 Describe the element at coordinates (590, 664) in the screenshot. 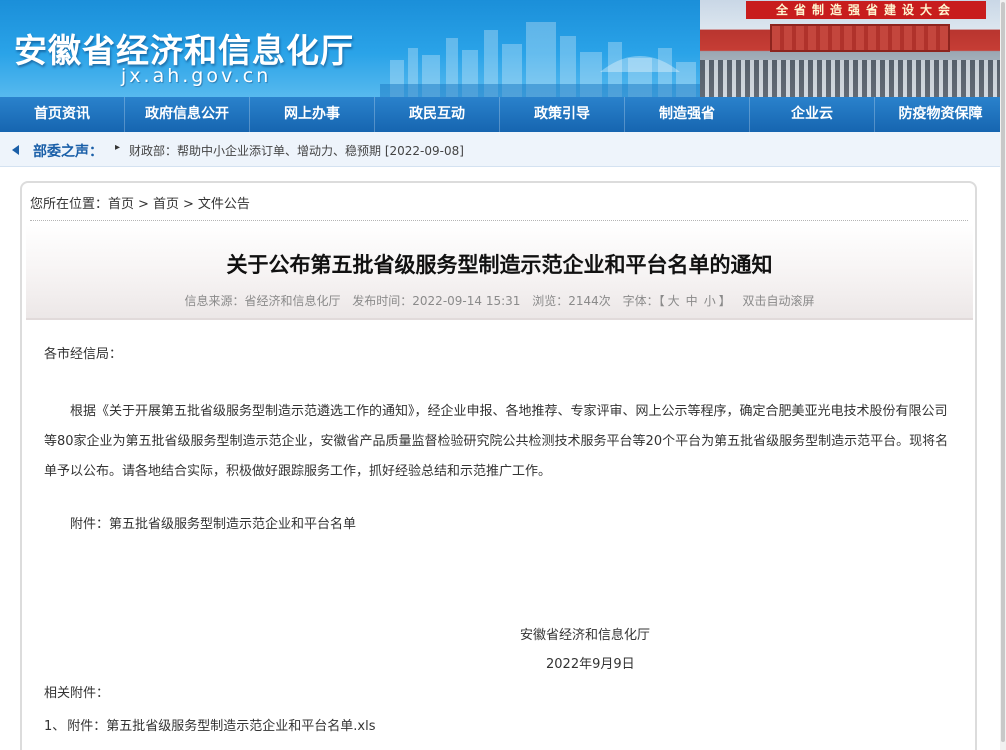

I see `signature-date: 2022年9月9日` at that location.